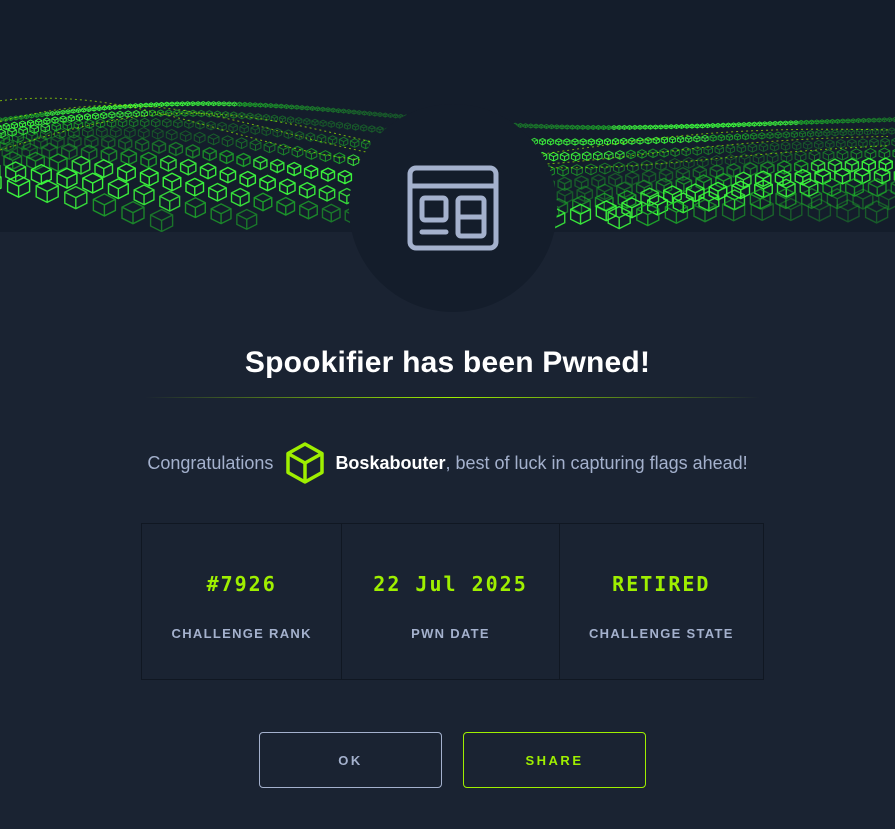 The width and height of the screenshot is (895, 829). I want to click on stat-label: CHALLENGE STATE, so click(661, 633).